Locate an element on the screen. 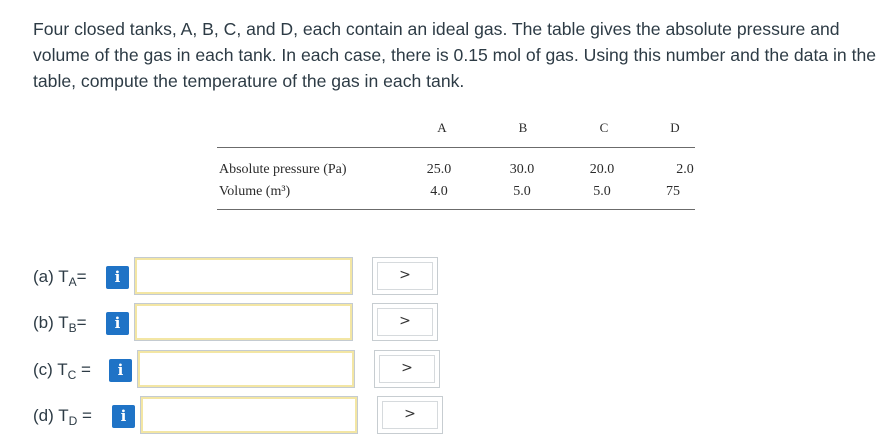  temperature-a-input is located at coordinates (243, 276).